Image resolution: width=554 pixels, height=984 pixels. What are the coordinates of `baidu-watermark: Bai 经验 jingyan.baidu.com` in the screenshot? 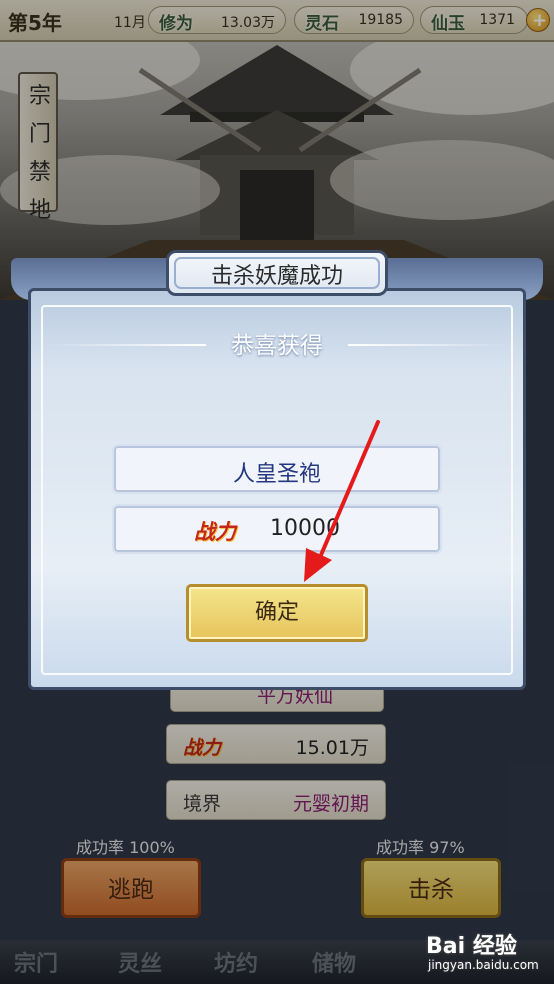 It's located at (490, 953).